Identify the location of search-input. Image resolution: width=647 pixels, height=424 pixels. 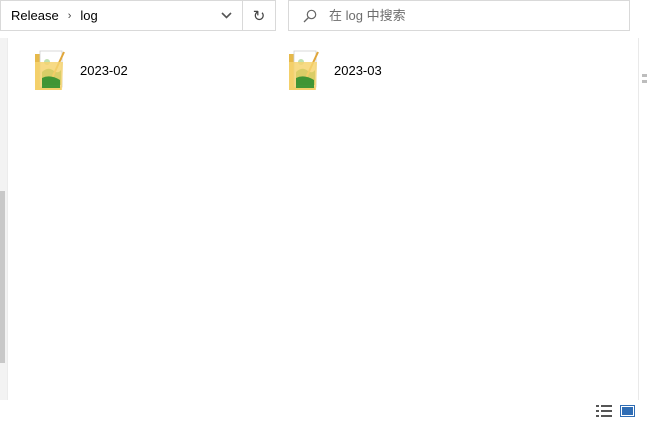
(459, 15).